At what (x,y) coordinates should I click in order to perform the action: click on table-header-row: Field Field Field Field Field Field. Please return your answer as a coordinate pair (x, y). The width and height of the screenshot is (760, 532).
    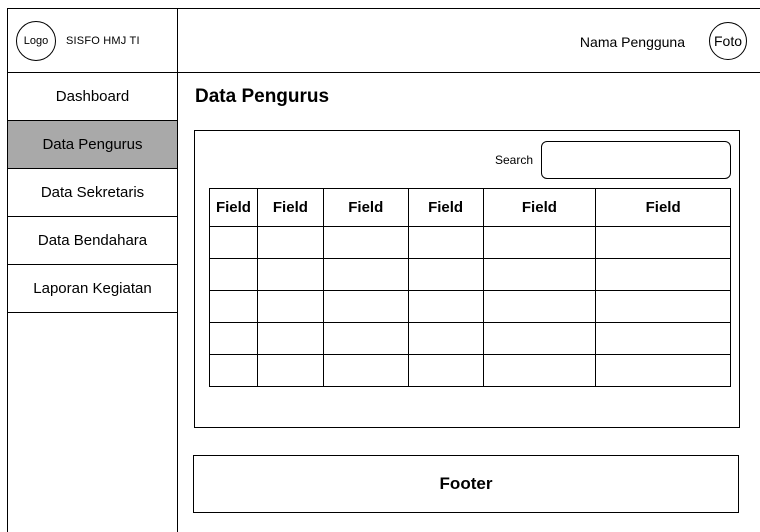
    Looking at the image, I should click on (470, 207).